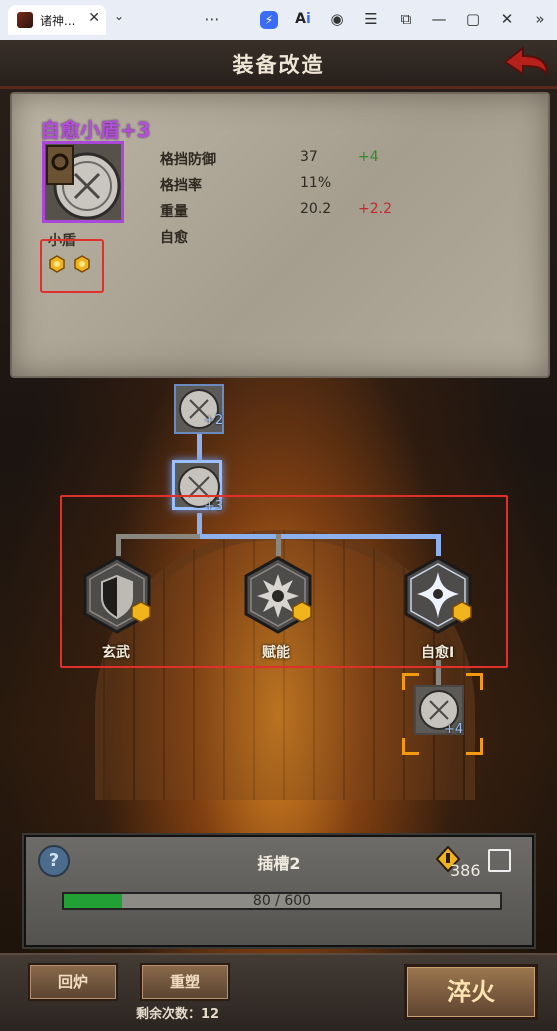  I want to click on stat-label: 重量, so click(174, 212).